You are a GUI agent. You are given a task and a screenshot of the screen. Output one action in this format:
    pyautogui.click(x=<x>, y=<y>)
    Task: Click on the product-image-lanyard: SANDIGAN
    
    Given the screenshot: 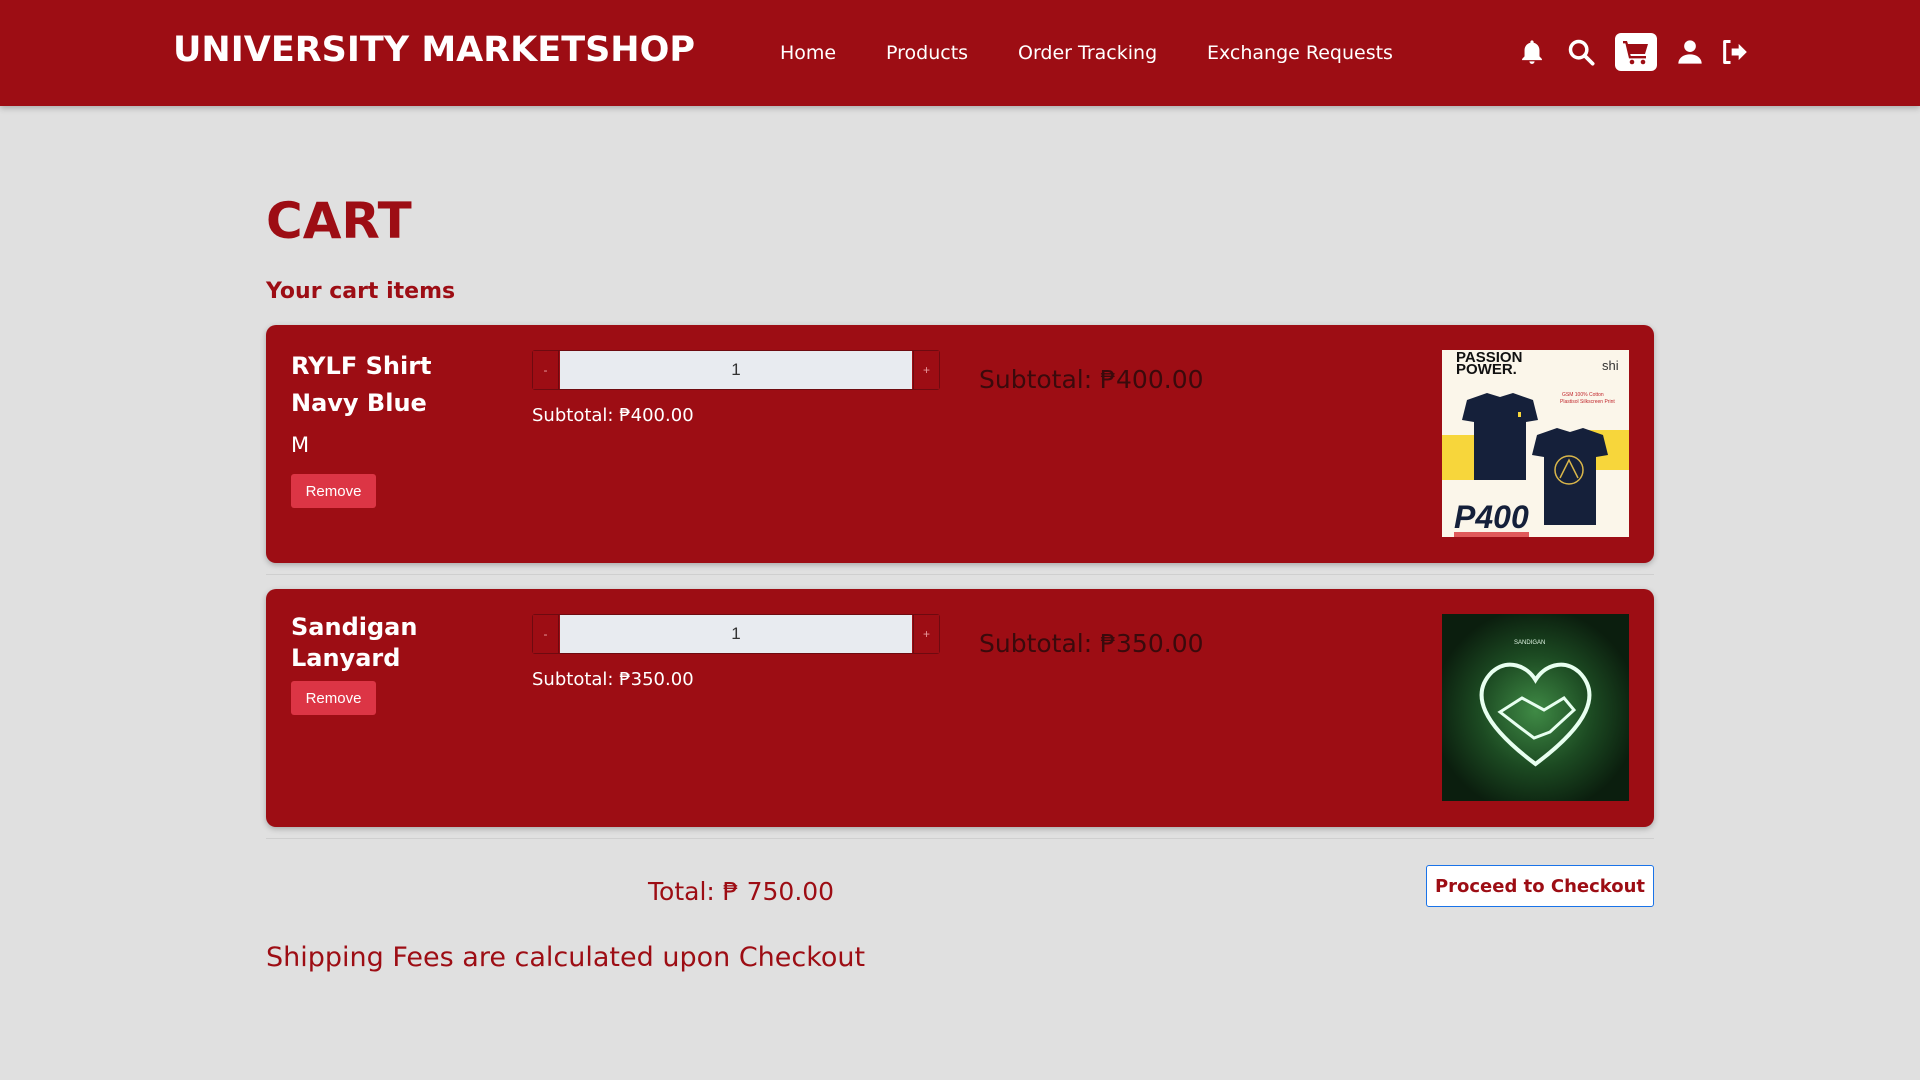 What is the action you would take?
    pyautogui.click(x=1535, y=707)
    